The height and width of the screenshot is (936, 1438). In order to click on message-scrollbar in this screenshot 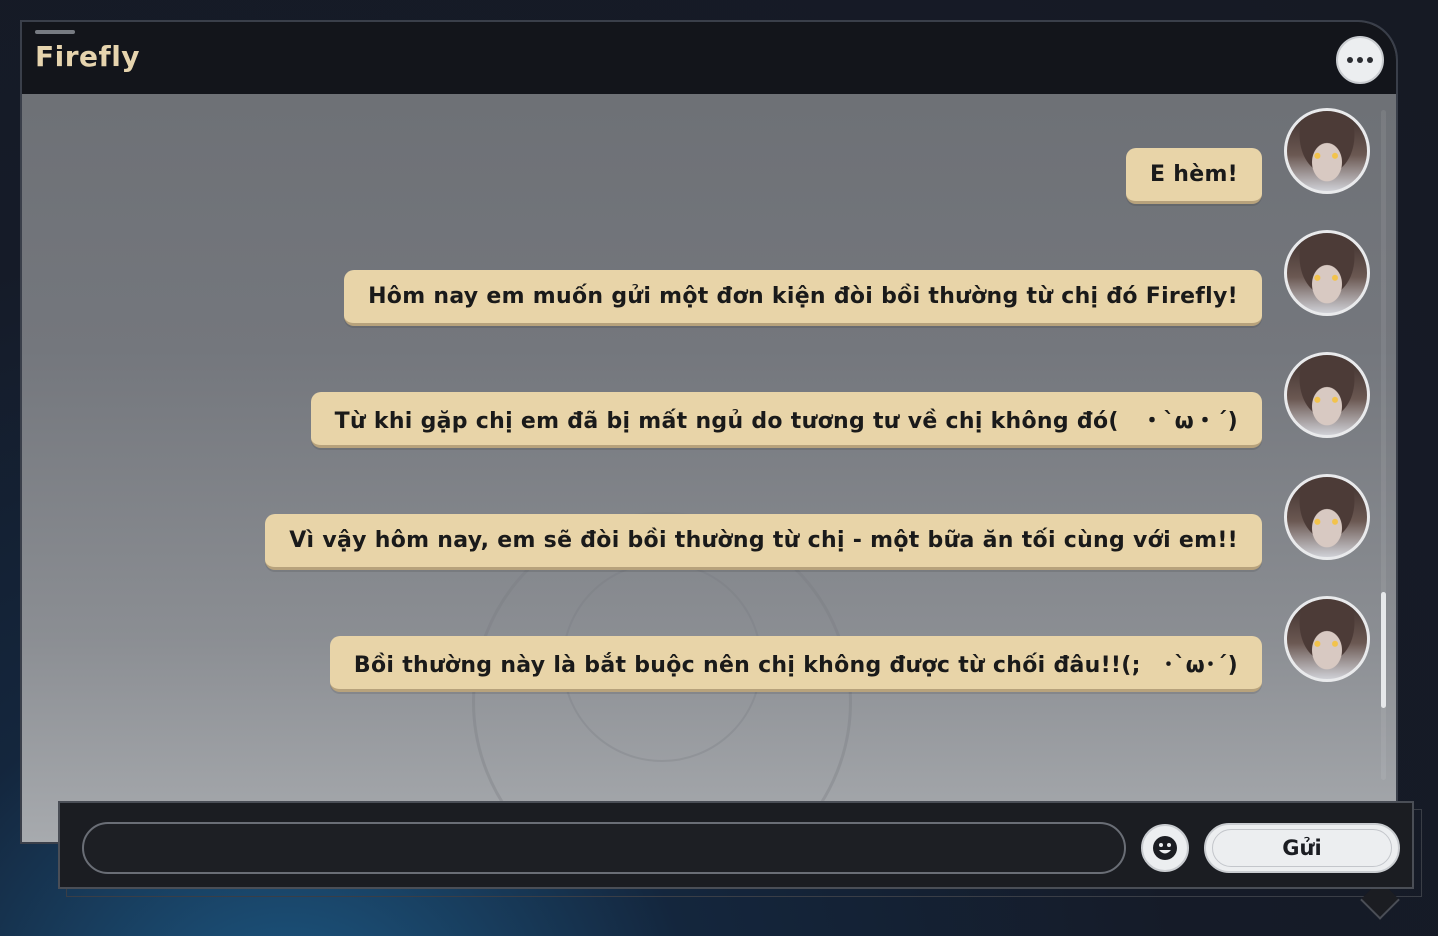, I will do `click(1383, 445)`.